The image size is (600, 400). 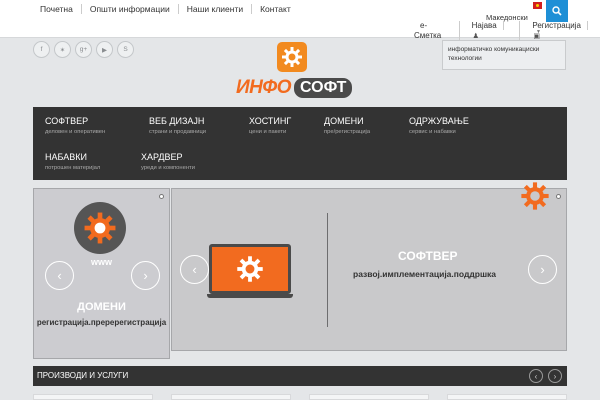 I want to click on search-icon, so click(x=557, y=11).